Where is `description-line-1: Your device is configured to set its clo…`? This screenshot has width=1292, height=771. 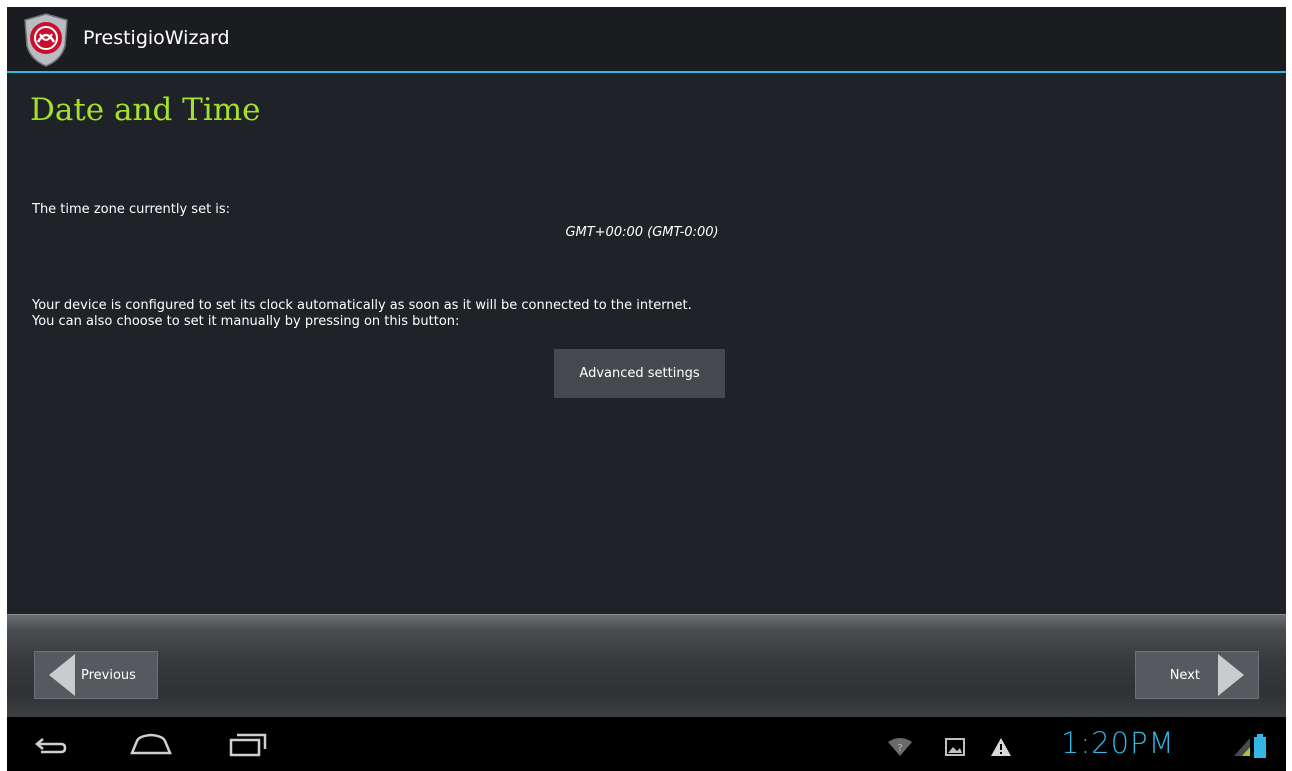
description-line-1: Your device is configured to set its clo… is located at coordinates (362, 305).